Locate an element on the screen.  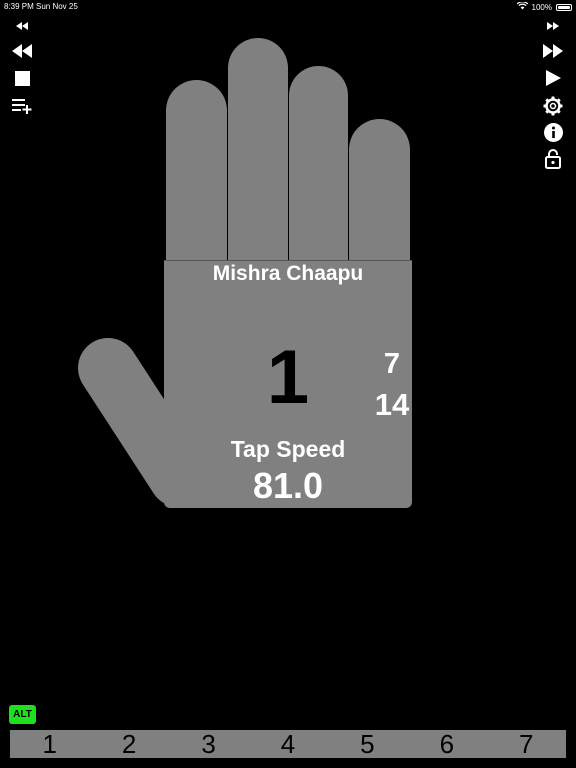
finger-little is located at coordinates (379, 190).